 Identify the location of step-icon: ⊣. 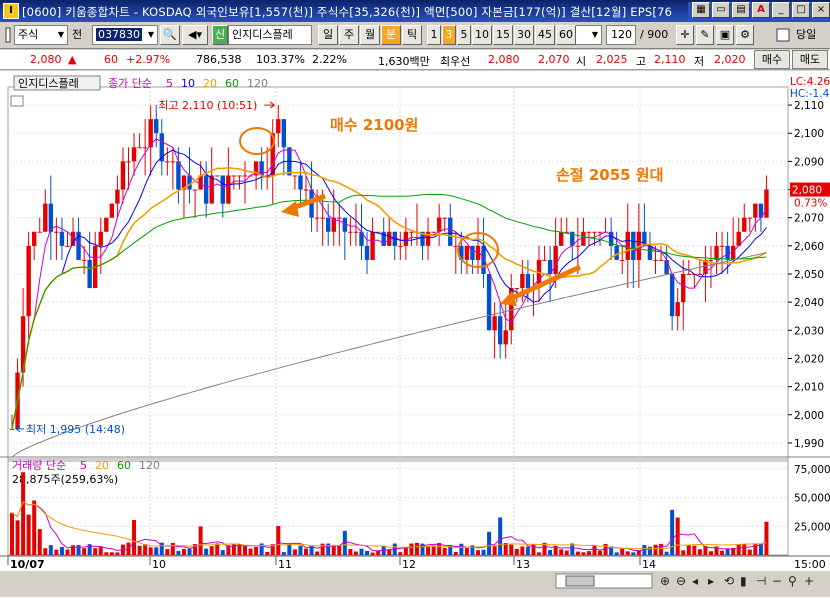
(761, 581).